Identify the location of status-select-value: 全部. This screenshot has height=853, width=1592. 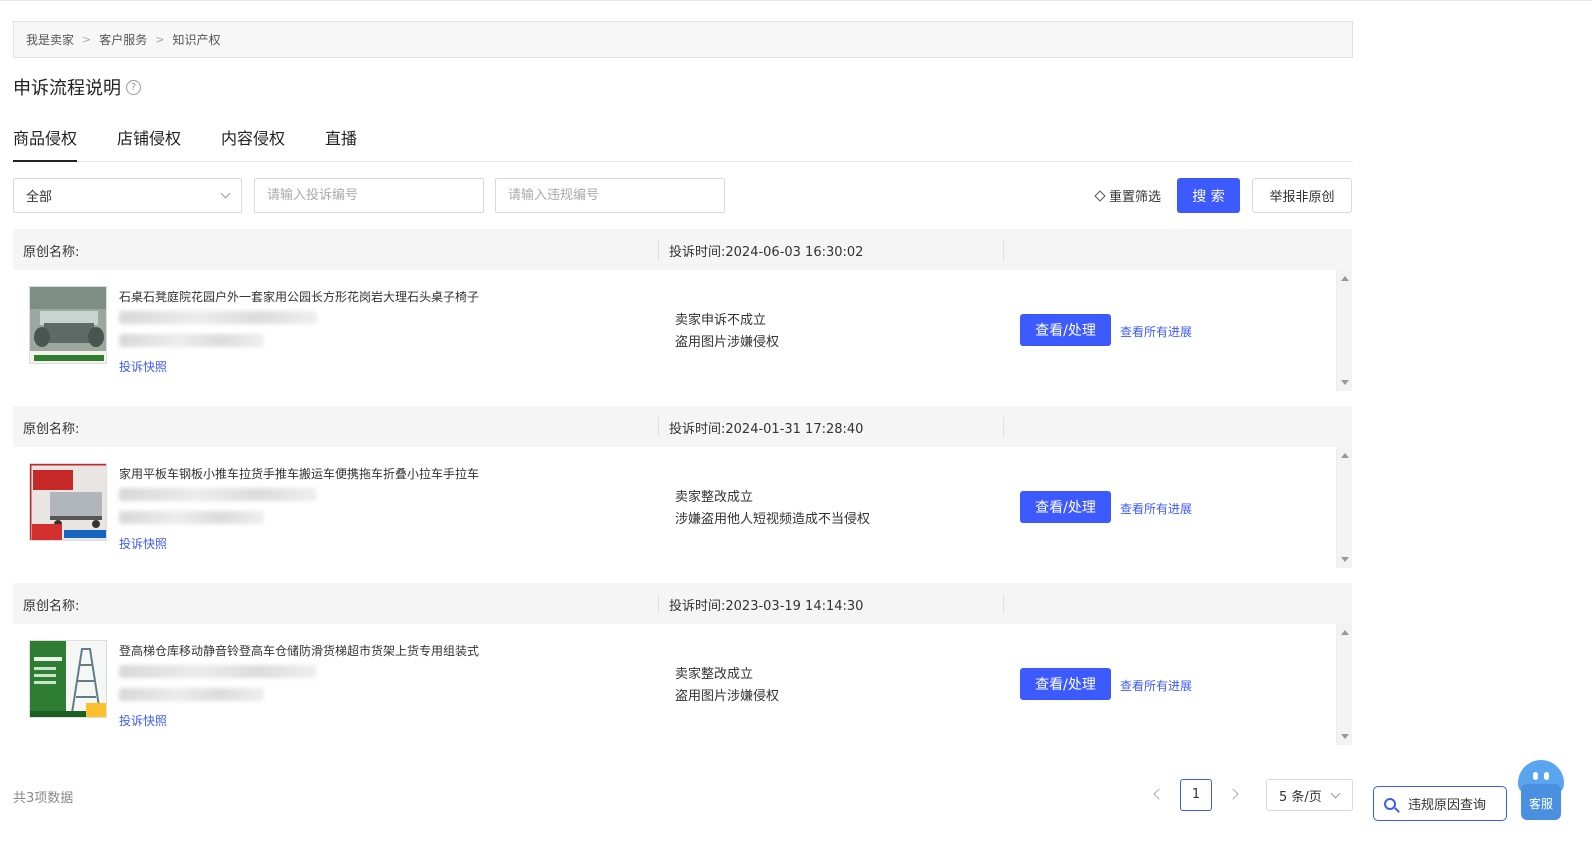
(39, 197).